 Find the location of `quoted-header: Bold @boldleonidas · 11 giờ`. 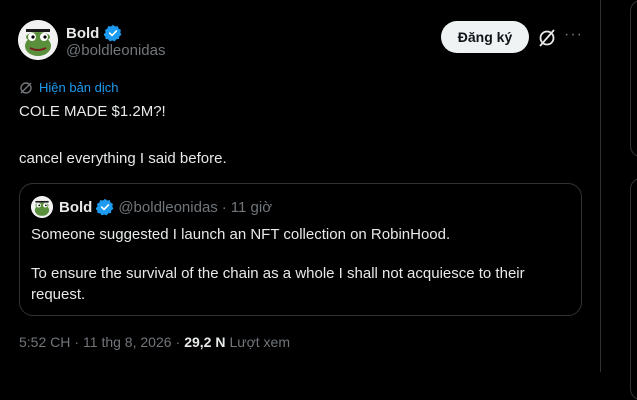

quoted-header: Bold @boldleonidas · 11 giờ is located at coordinates (165, 207).